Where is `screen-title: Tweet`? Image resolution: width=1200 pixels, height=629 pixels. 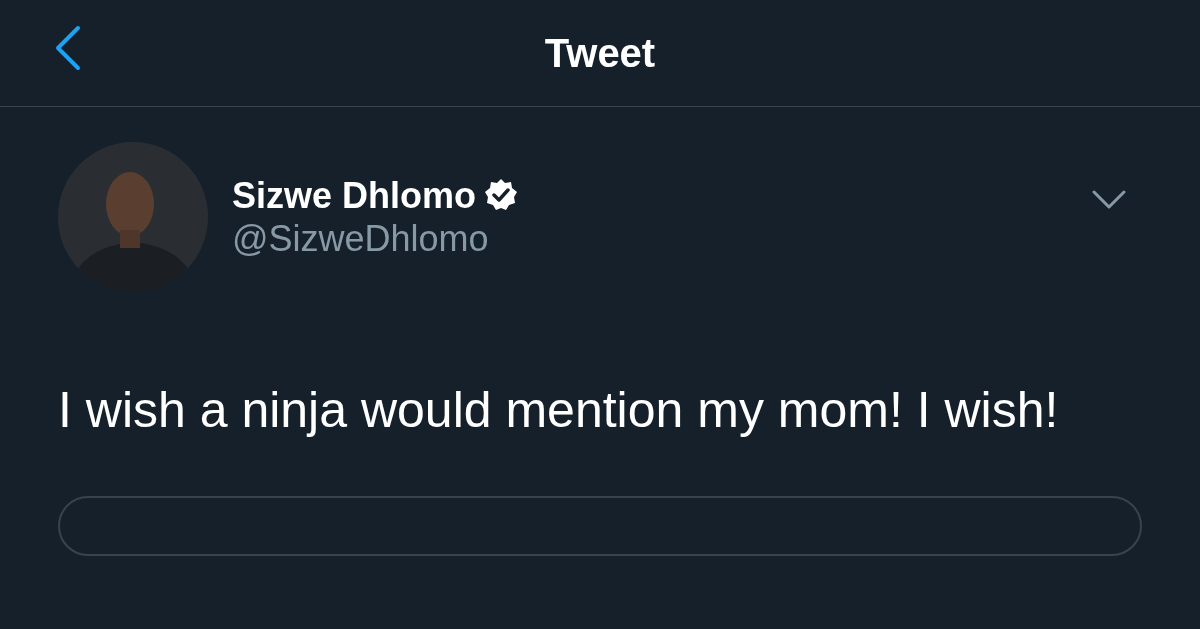
screen-title: Tweet is located at coordinates (600, 53).